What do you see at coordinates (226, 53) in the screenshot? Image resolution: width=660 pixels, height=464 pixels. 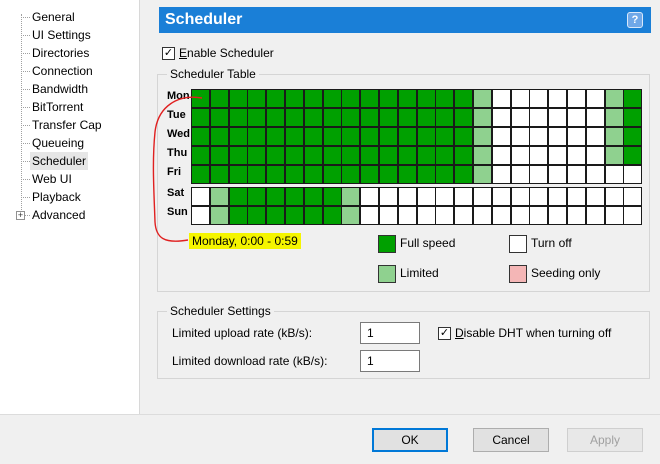 I see `enable-scheduler-label: Enable Scheduler` at bounding box center [226, 53].